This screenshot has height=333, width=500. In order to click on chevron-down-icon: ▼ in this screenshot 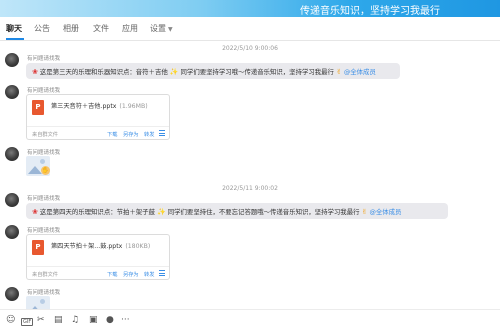, I will do `click(170, 29)`.